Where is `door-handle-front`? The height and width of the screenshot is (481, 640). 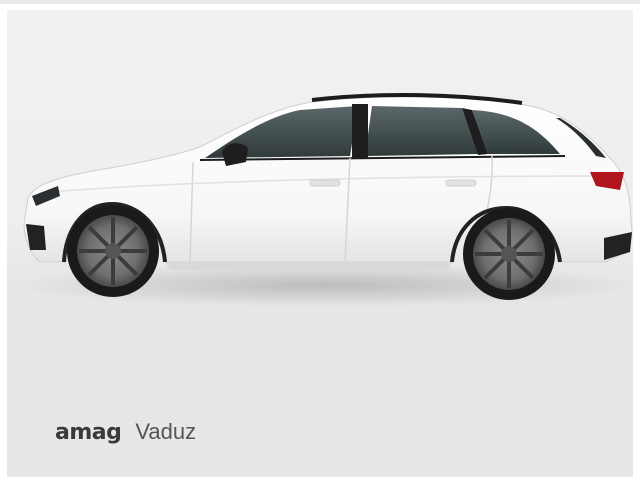
door-handle-front is located at coordinates (325, 183).